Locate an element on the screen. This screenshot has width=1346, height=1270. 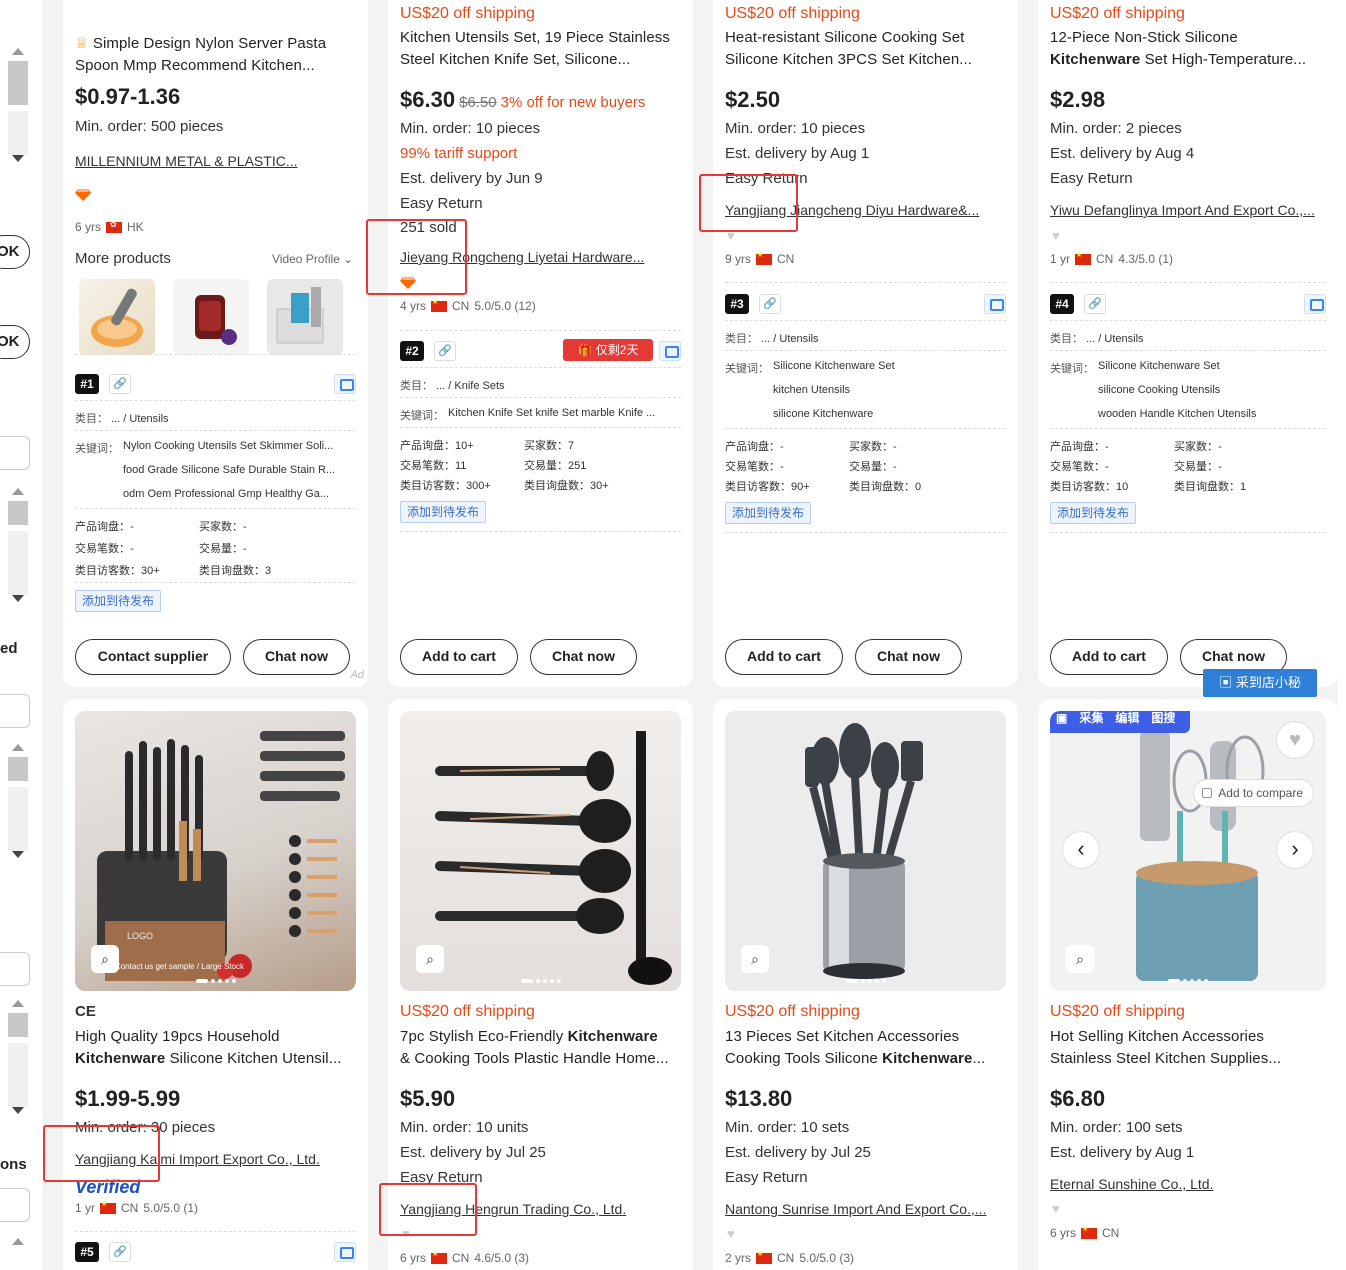
add-to-compare-button: Add to compare is located at coordinates (1253, 793).